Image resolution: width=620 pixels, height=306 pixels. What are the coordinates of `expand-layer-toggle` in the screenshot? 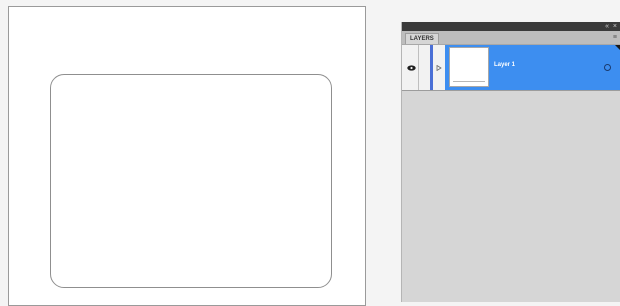 It's located at (439, 67).